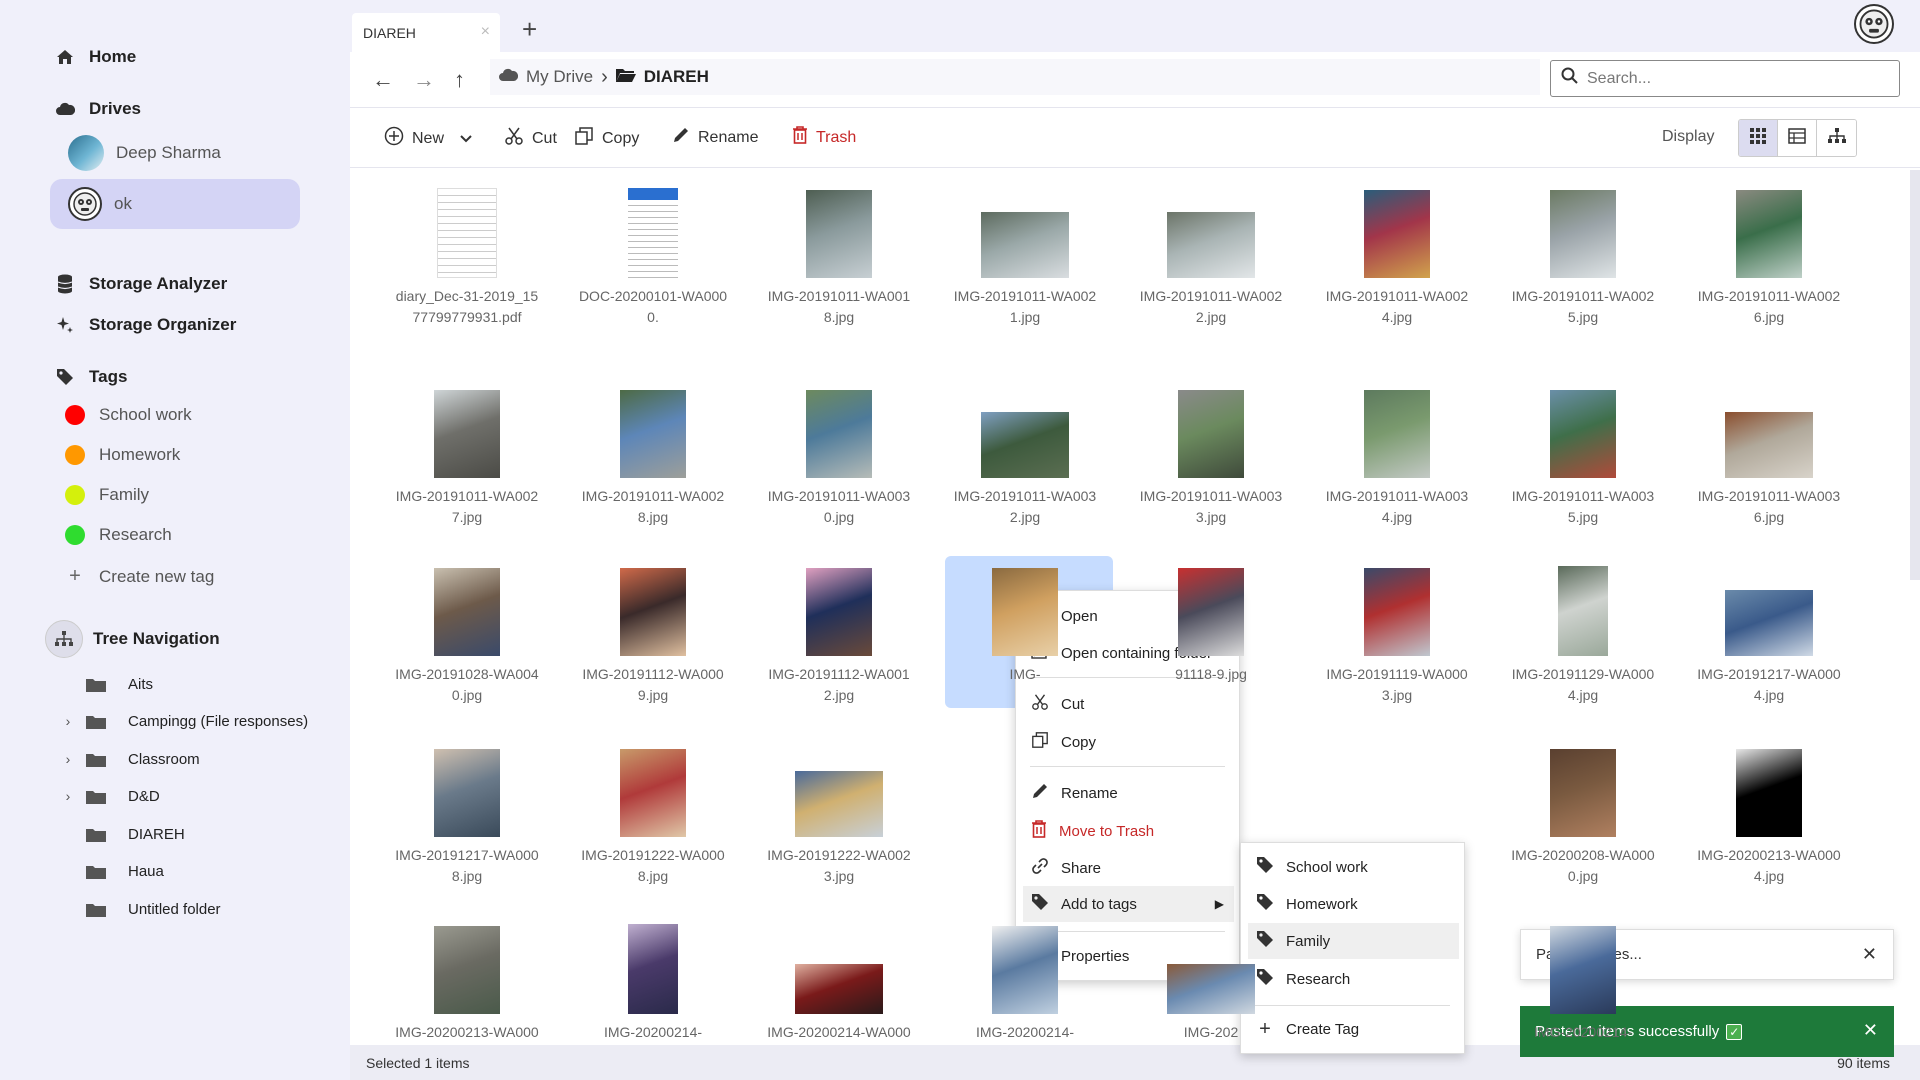 The image size is (1920, 1080). I want to click on breadcrumb-root: My Drive, so click(559, 77).